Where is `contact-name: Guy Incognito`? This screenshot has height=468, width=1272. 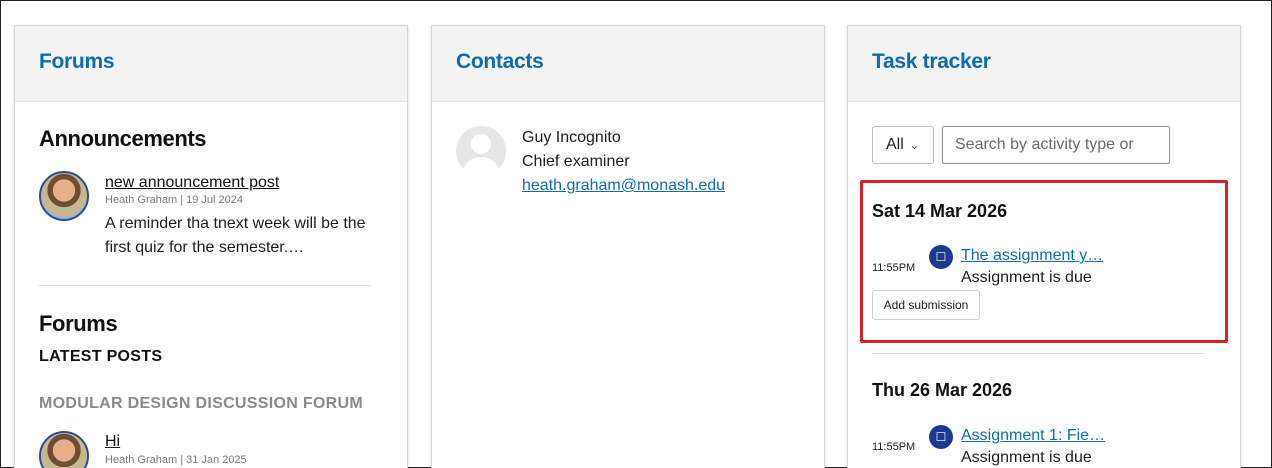
contact-name: Guy Incognito is located at coordinates (571, 137).